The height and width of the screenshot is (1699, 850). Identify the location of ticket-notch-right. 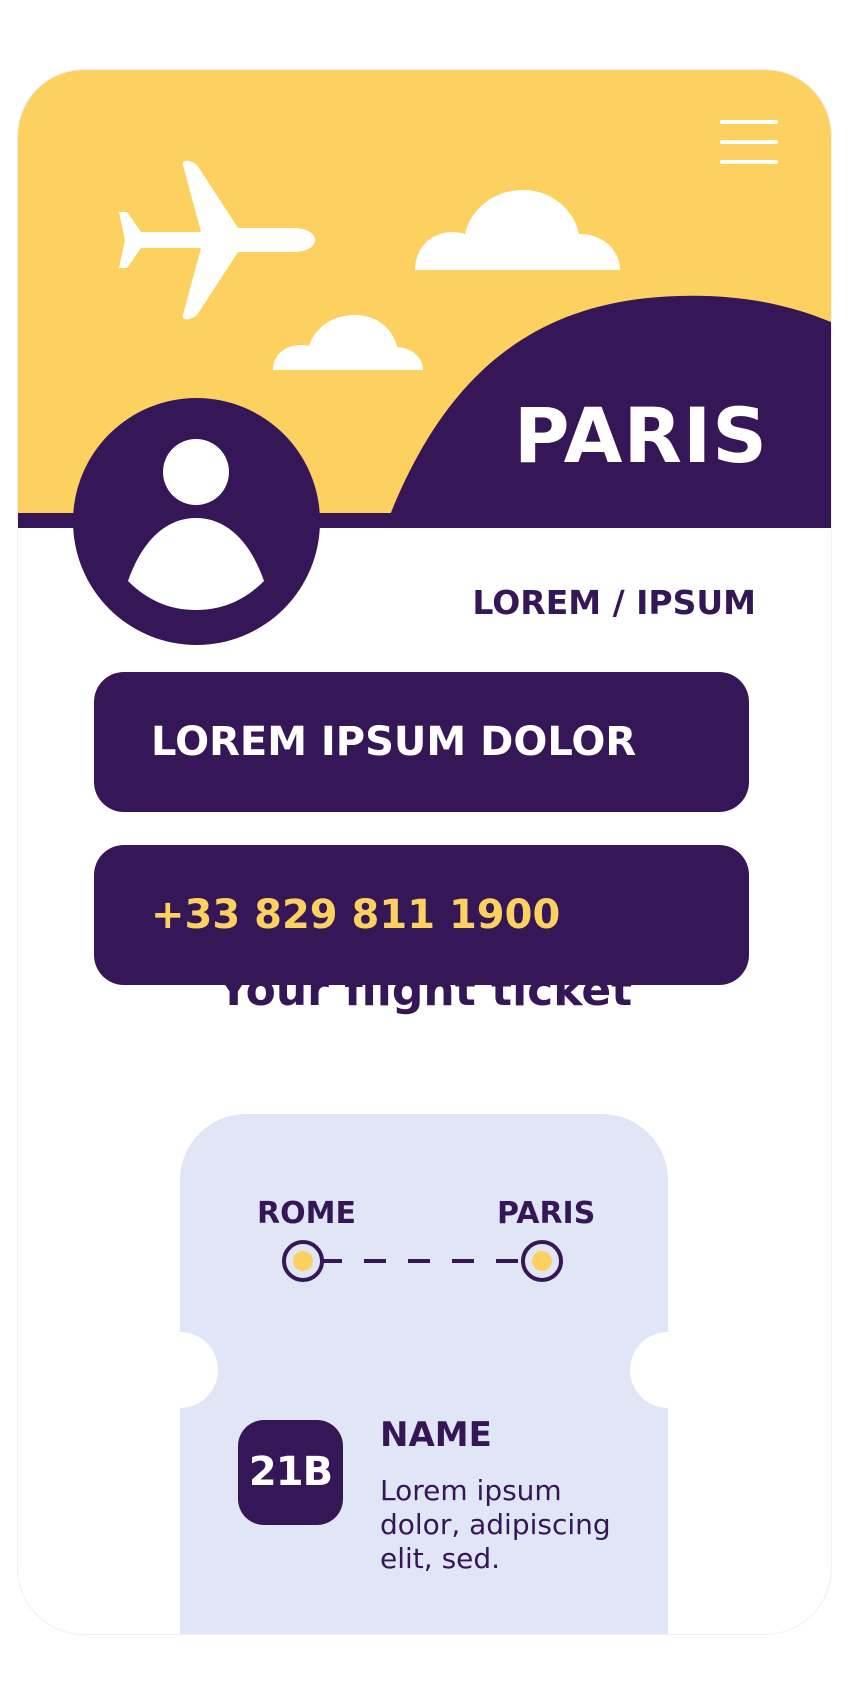
(668, 1370).